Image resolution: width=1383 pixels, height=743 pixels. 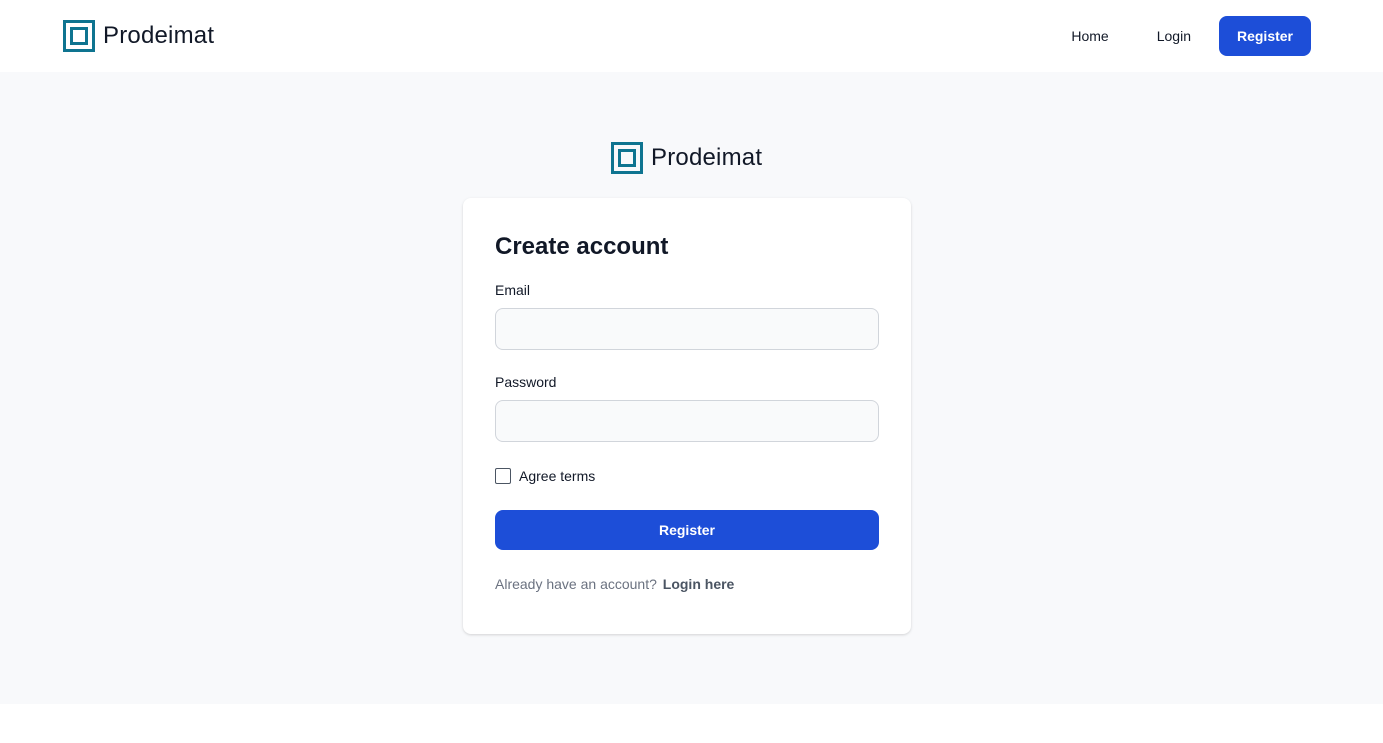 I want to click on email-label: Email, so click(x=513, y=290).